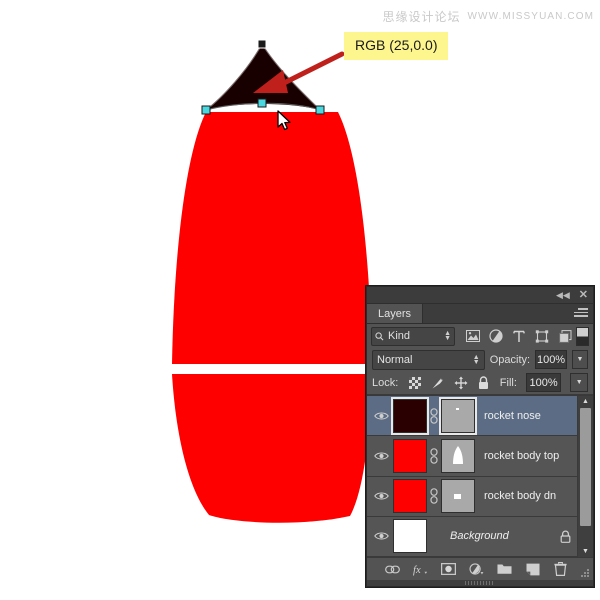  I want to click on callout-label: RGB (25,0.0), so click(396, 46).